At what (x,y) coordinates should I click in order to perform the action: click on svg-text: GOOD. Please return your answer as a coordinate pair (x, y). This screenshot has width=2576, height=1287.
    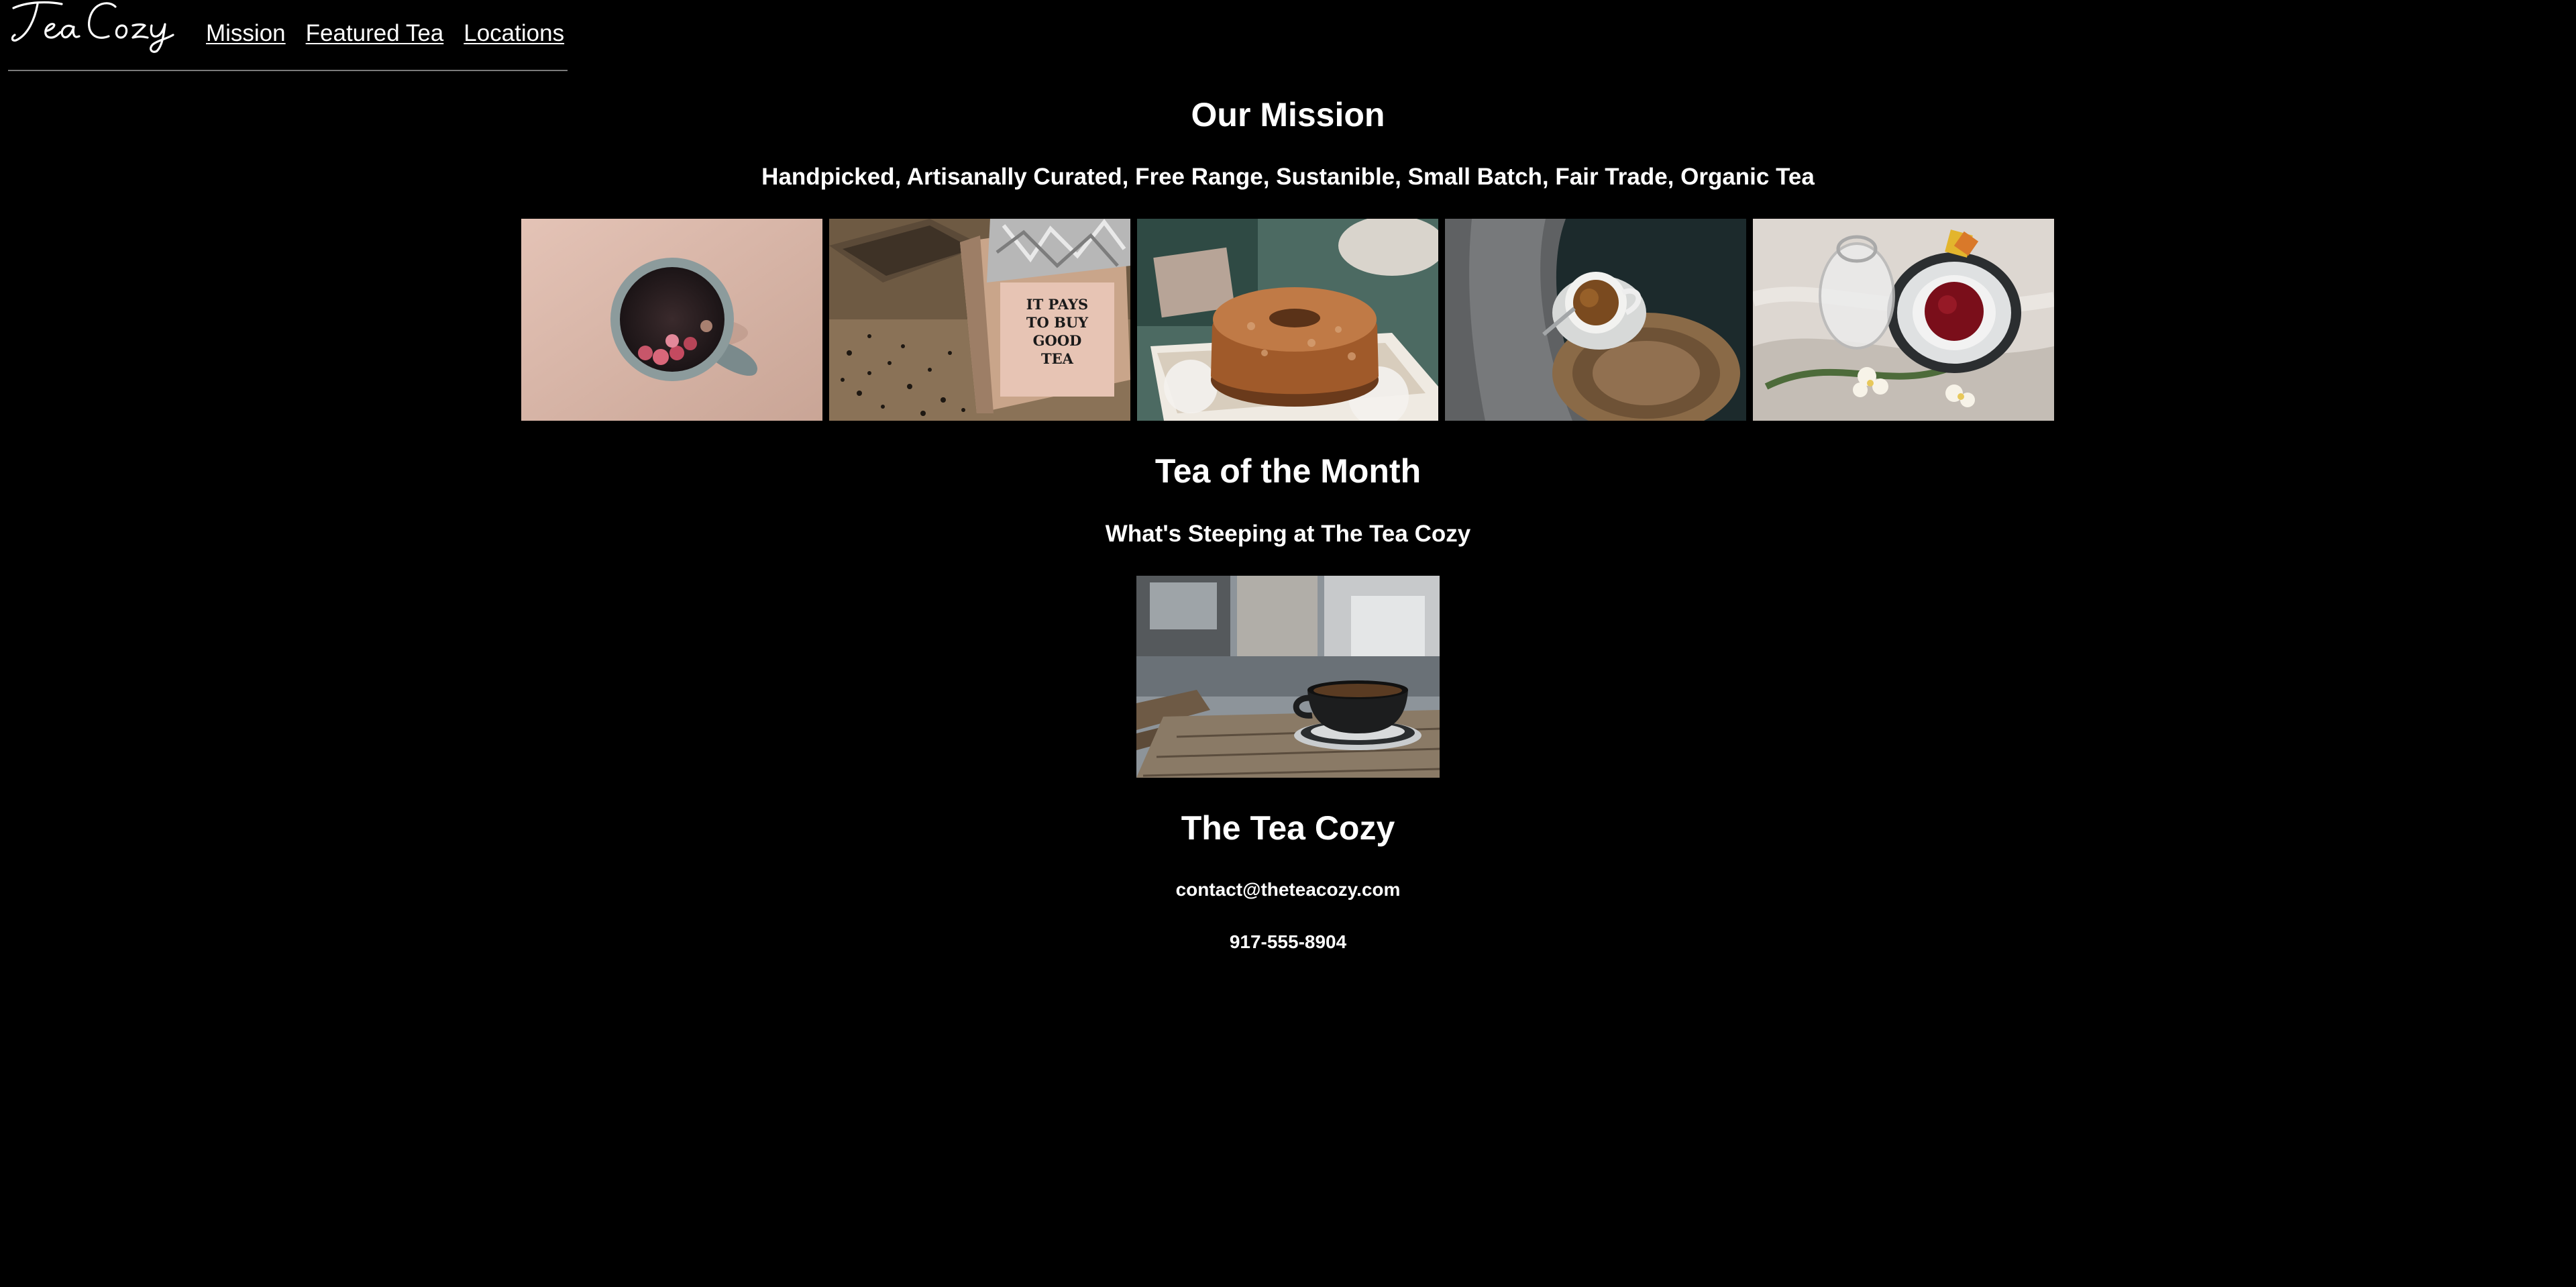
    Looking at the image, I should click on (1057, 340).